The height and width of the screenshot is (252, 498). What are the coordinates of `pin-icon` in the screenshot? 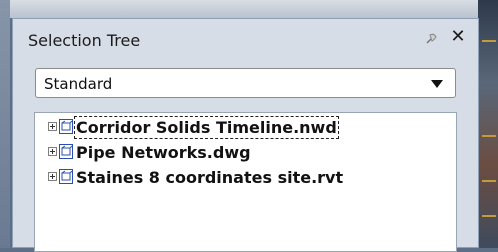 It's located at (431, 39).